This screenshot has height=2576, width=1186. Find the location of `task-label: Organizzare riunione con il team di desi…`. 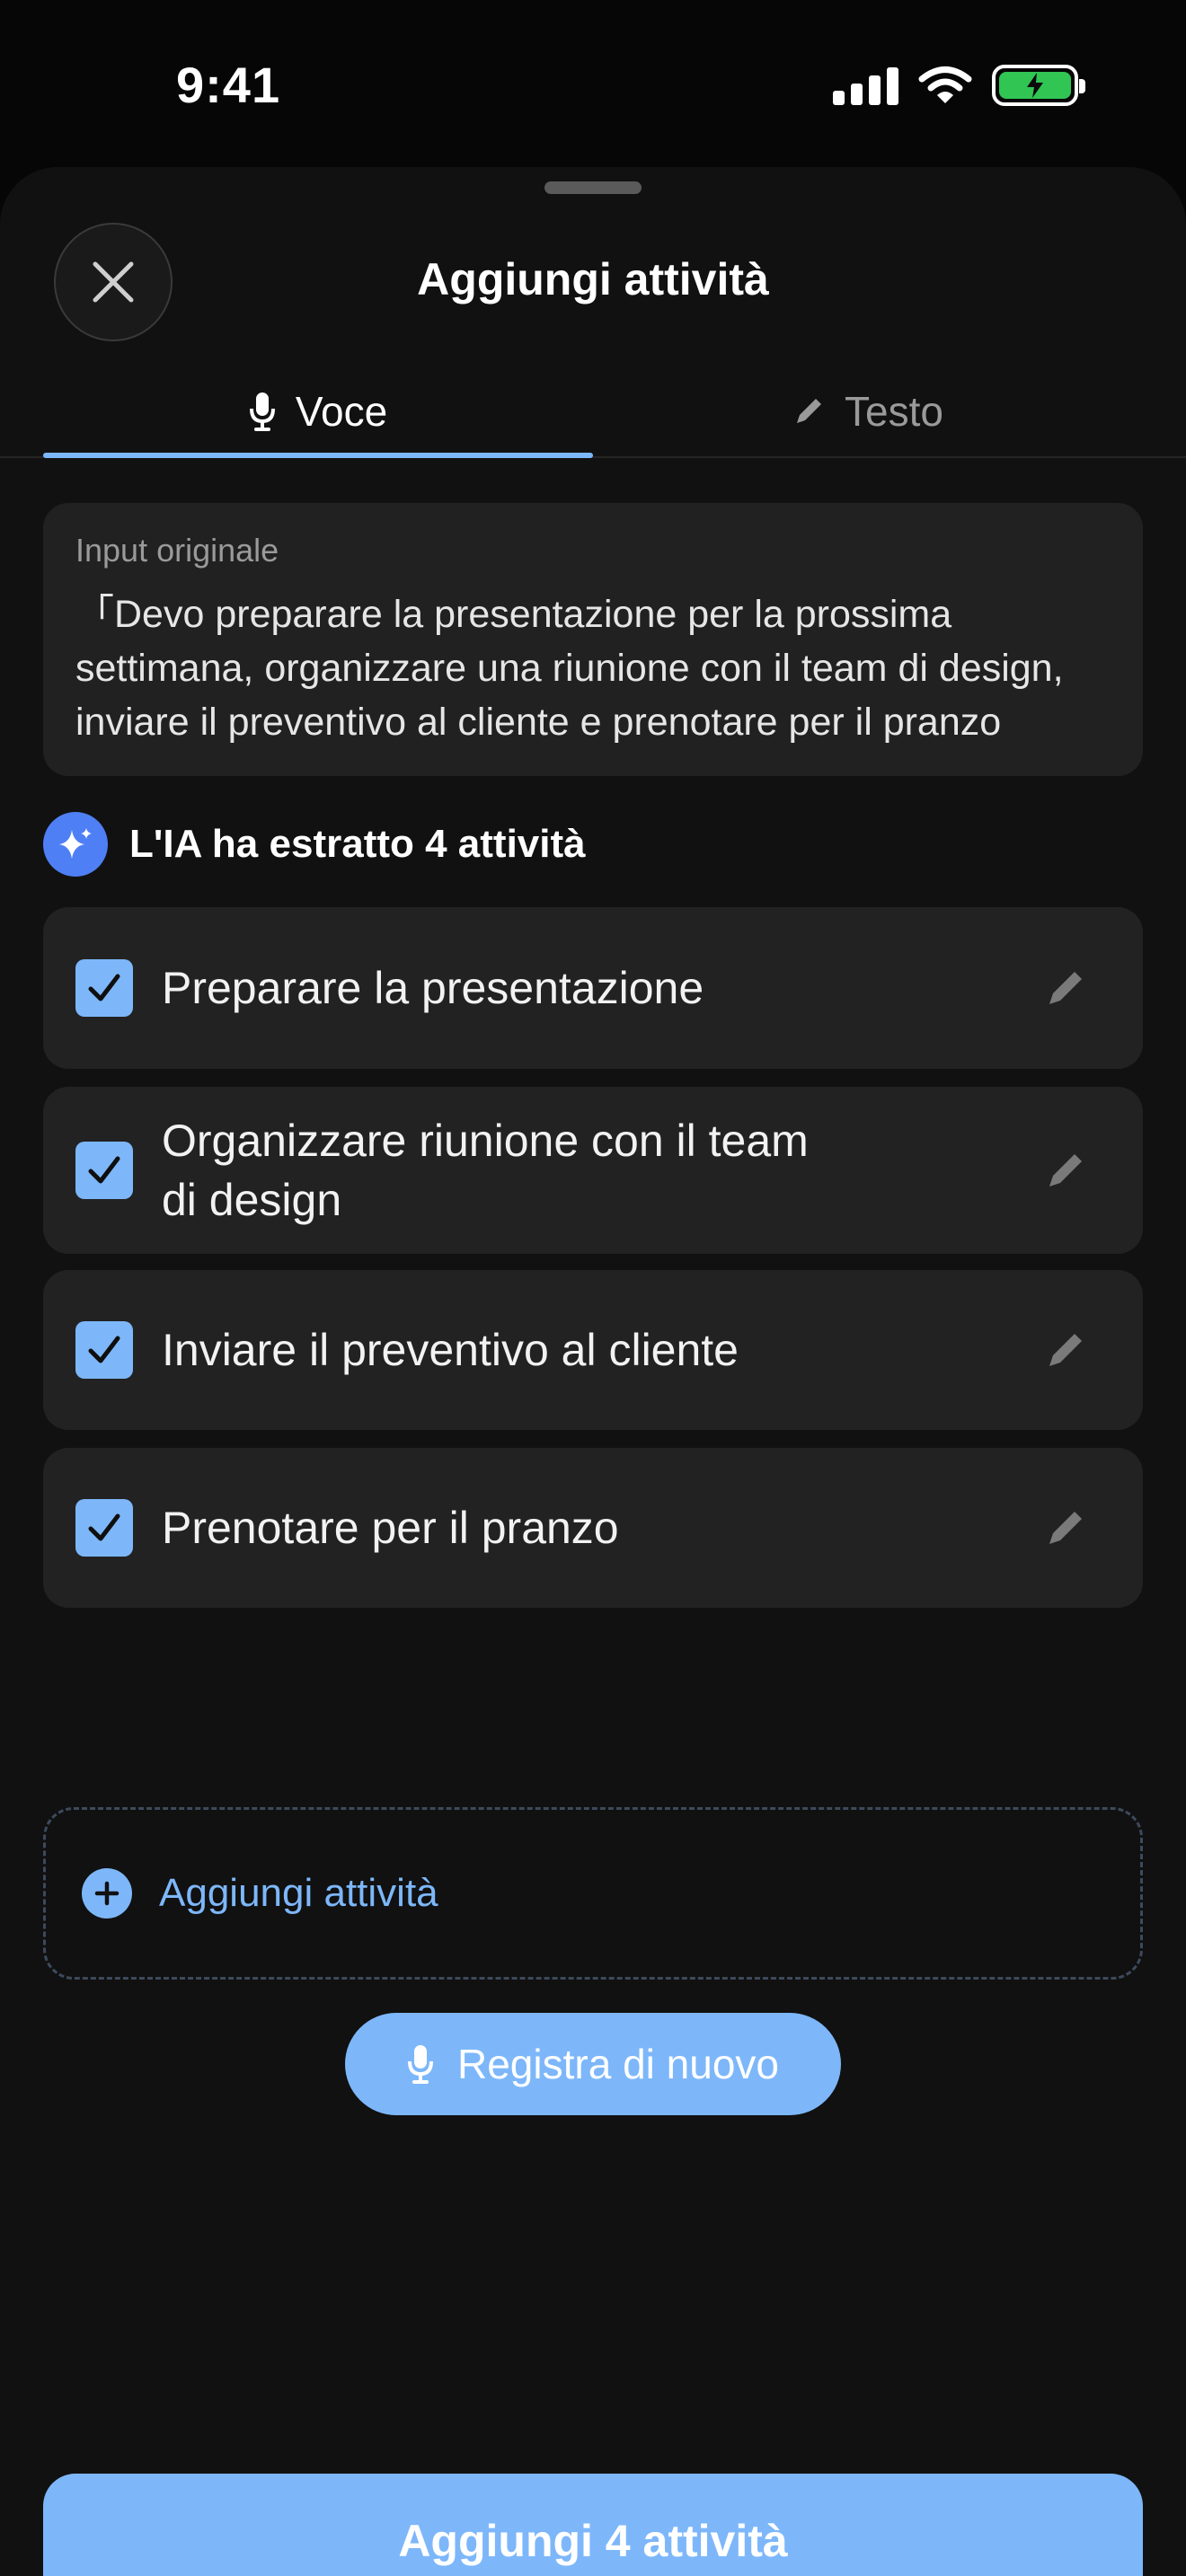

task-label: Organizzare riunione con il team di desi… is located at coordinates (485, 1170).